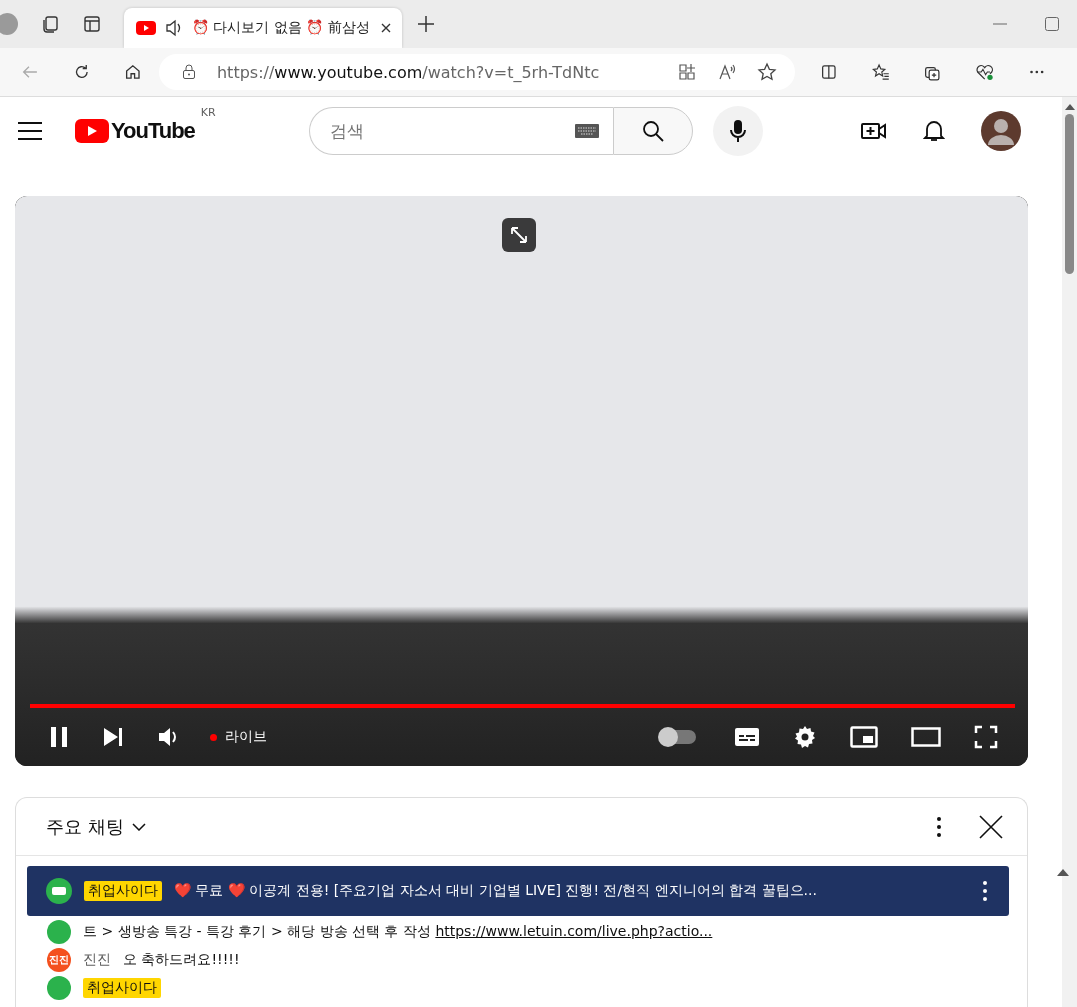  Describe the element at coordinates (874, 131) in the screenshot. I see `create-video-icon` at that location.